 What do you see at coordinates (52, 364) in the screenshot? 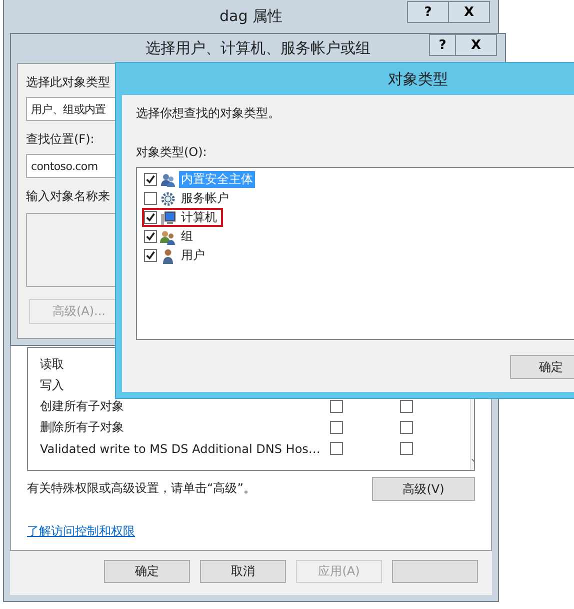
I see `permission-name: 读取` at bounding box center [52, 364].